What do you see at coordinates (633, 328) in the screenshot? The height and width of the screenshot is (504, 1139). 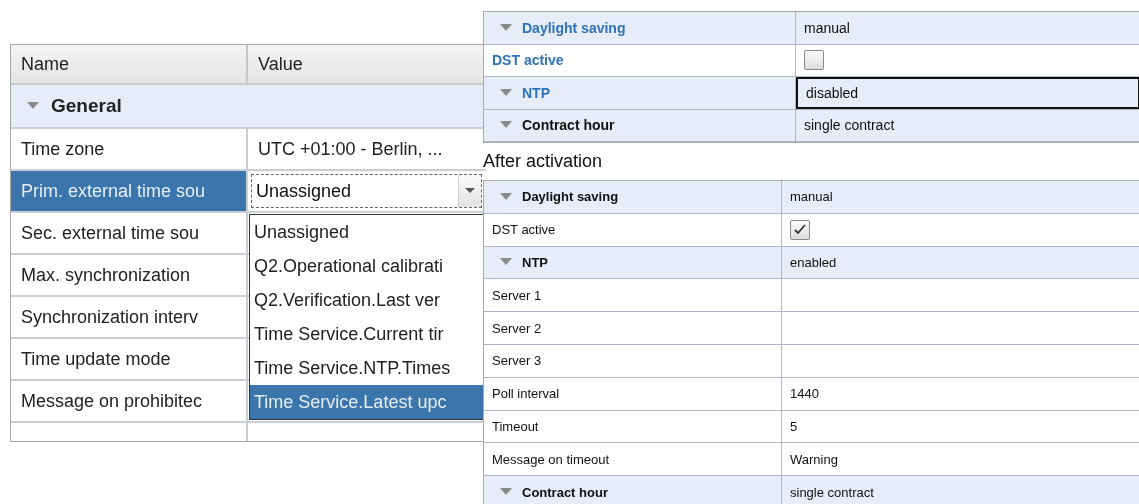 I see `property-name: Server 2` at bounding box center [633, 328].